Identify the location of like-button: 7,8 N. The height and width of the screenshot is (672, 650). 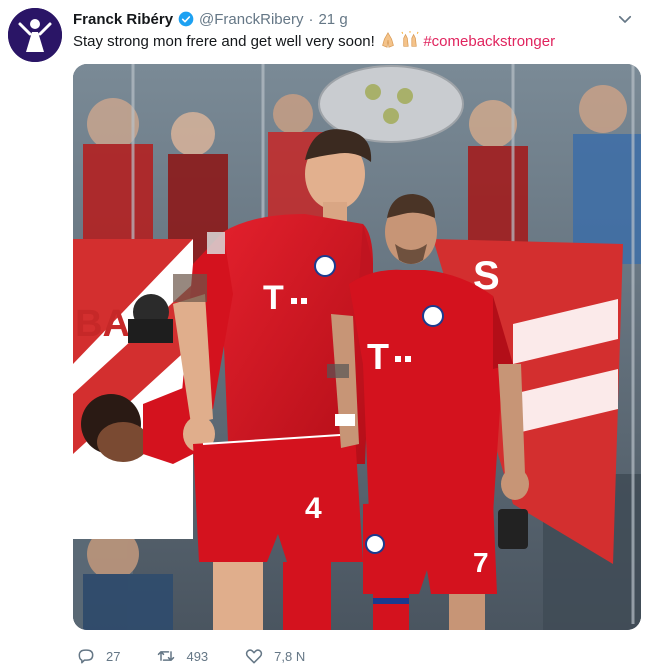
(274, 656).